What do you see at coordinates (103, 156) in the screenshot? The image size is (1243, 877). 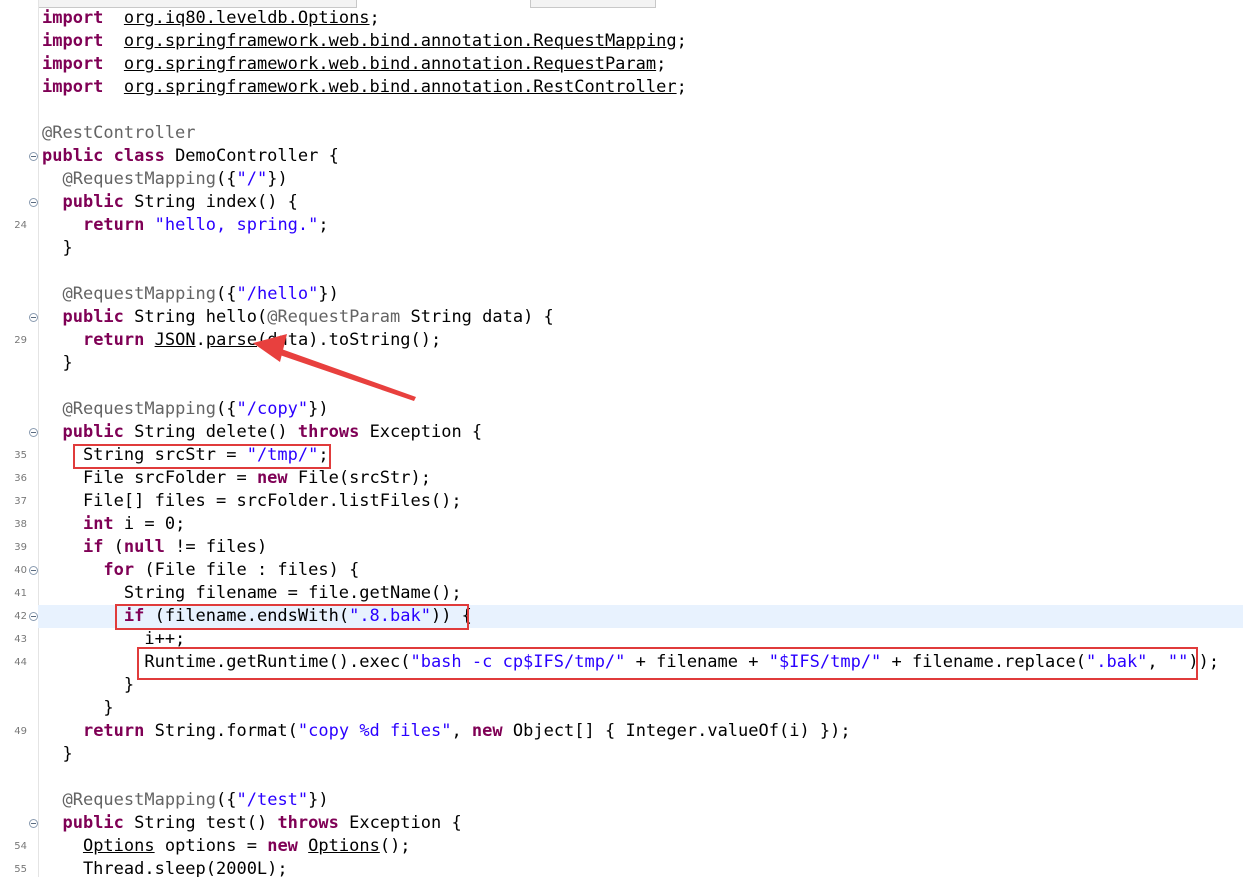 I see `code-token: public class` at bounding box center [103, 156].